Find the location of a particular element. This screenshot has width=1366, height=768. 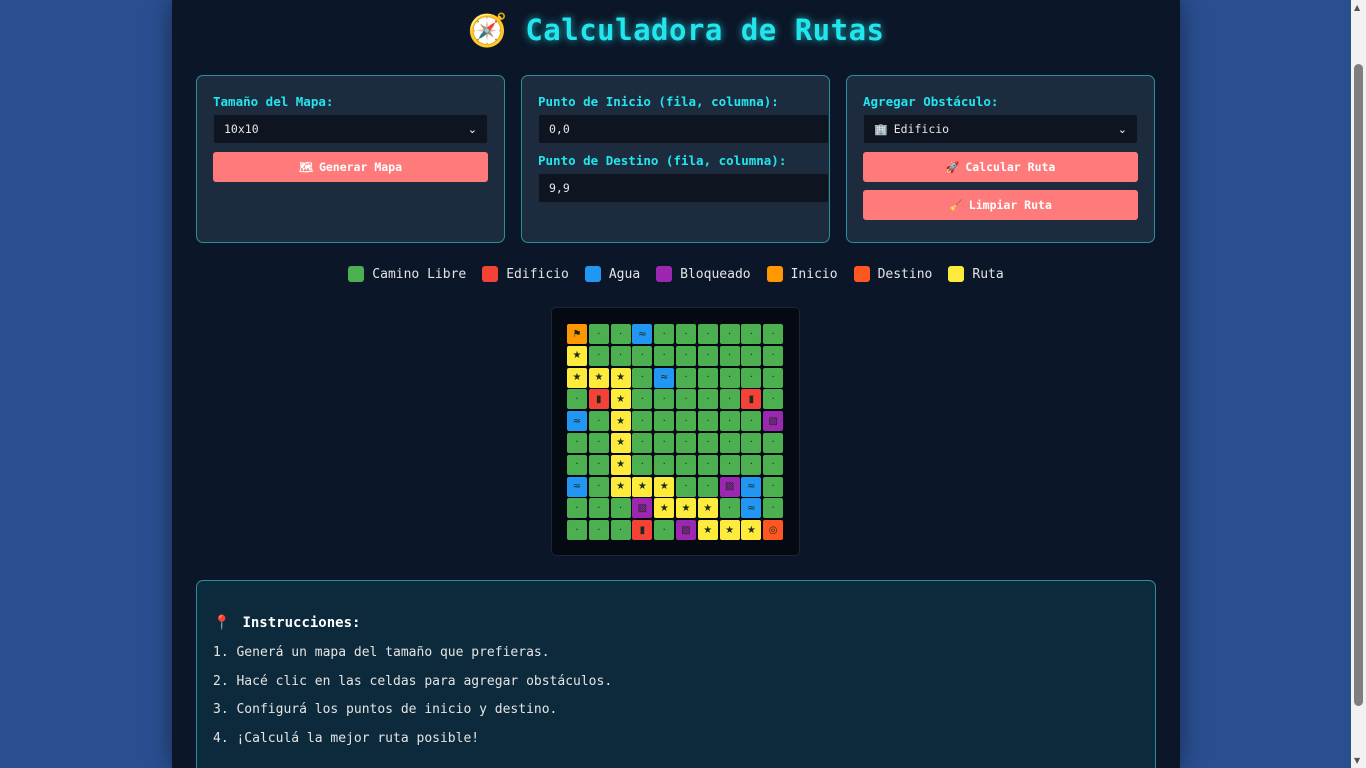

grid-cell: ◎ is located at coordinates (773, 530).